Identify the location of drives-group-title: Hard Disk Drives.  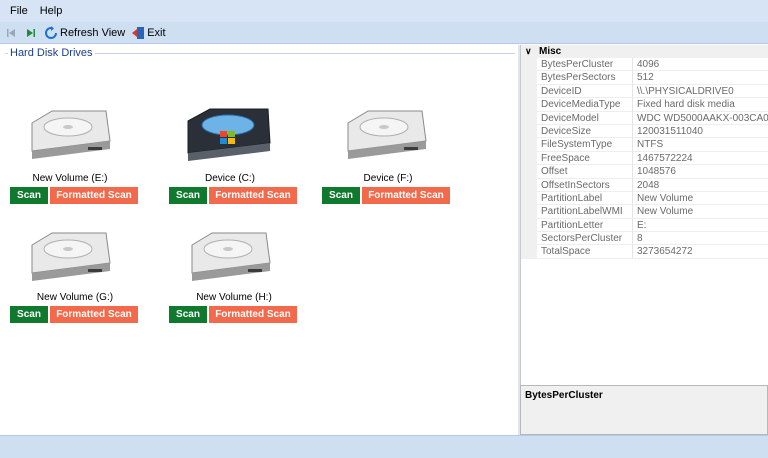
(51, 53).